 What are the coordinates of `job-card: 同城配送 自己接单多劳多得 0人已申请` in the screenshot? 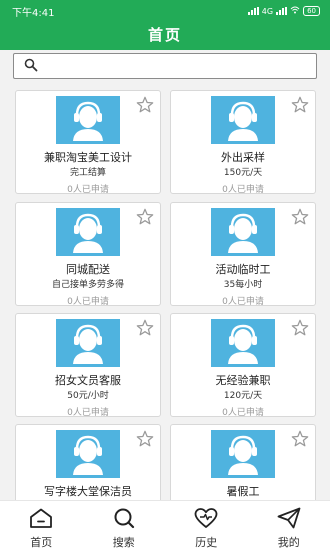 It's located at (88, 254).